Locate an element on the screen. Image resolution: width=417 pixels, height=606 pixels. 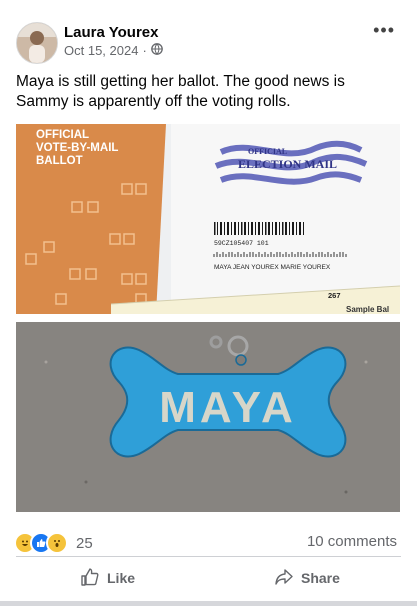
logo-official-text: OFFICIAL is located at coordinates (267, 151).